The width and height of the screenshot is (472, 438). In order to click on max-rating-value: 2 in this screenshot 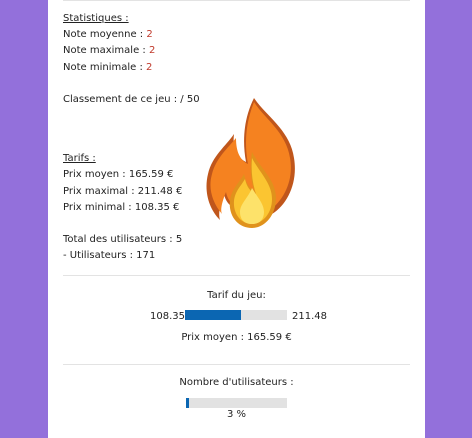, I will do `click(152, 50)`.